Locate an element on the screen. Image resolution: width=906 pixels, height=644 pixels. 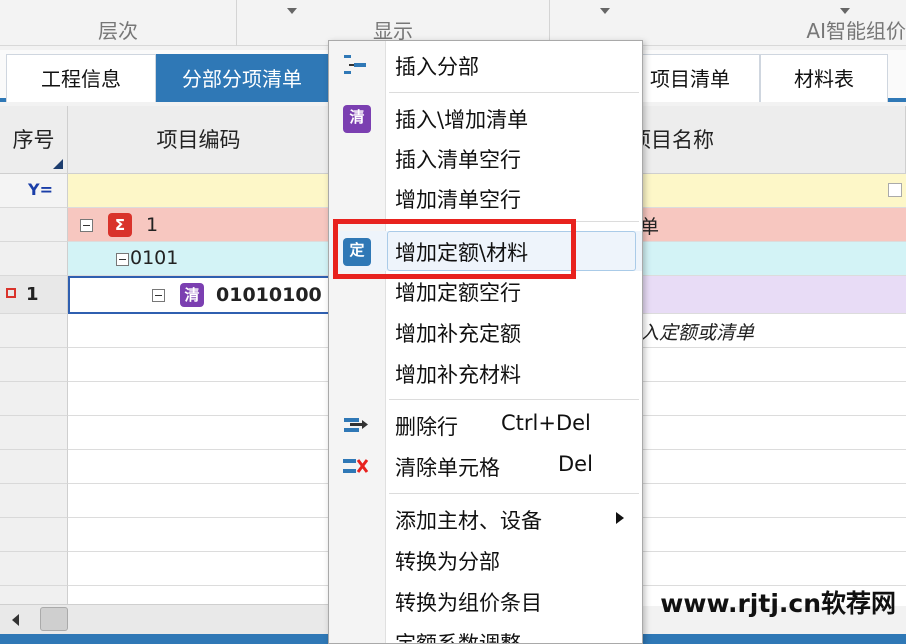
column-header-seq: 序号 is located at coordinates (34, 140).